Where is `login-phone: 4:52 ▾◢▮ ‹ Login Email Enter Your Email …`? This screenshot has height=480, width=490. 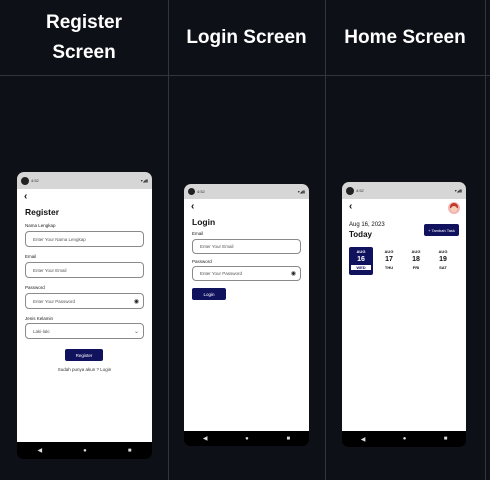 login-phone: 4:52 ▾◢▮ ‹ Login Email Enter Your Email … is located at coordinates (246, 315).